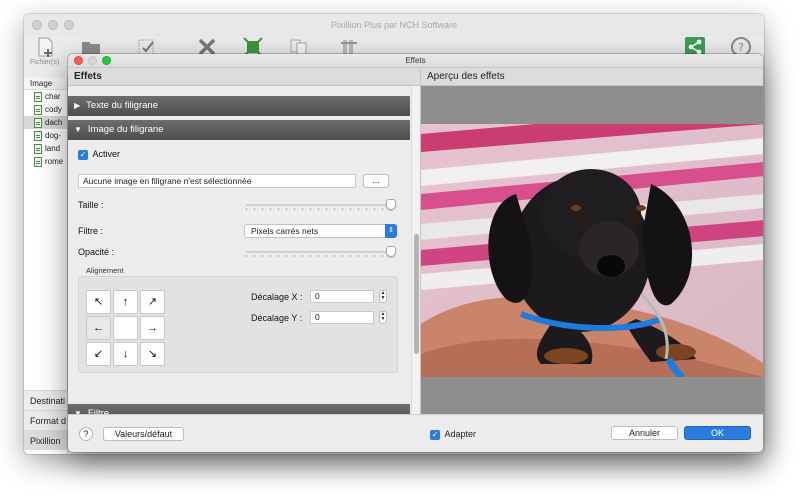 Image resolution: width=800 pixels, height=500 pixels. I want to click on slider-ticks, so click(321, 209).